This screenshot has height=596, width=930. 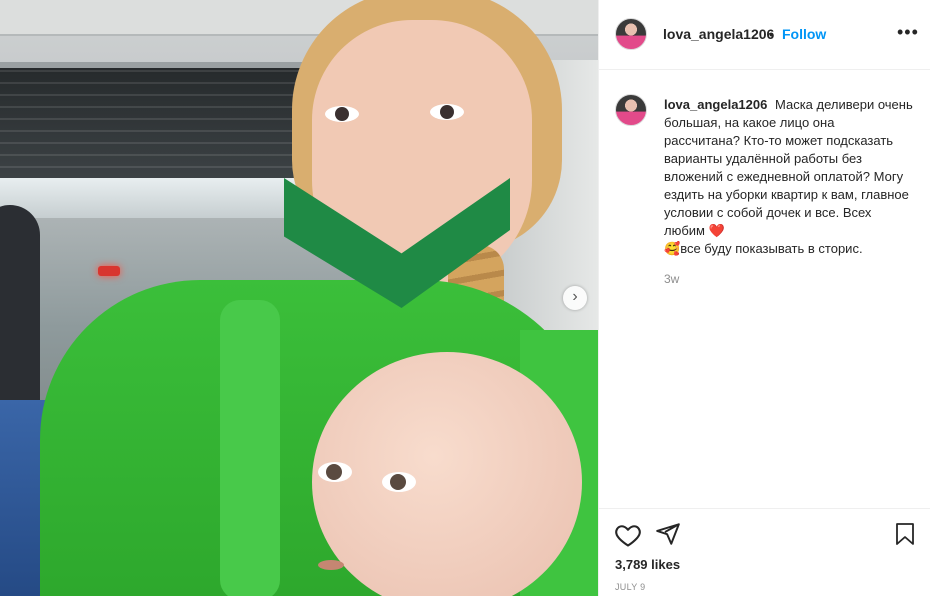 I want to click on post-actions: 3,789 likes JULY 9, so click(x=764, y=552).